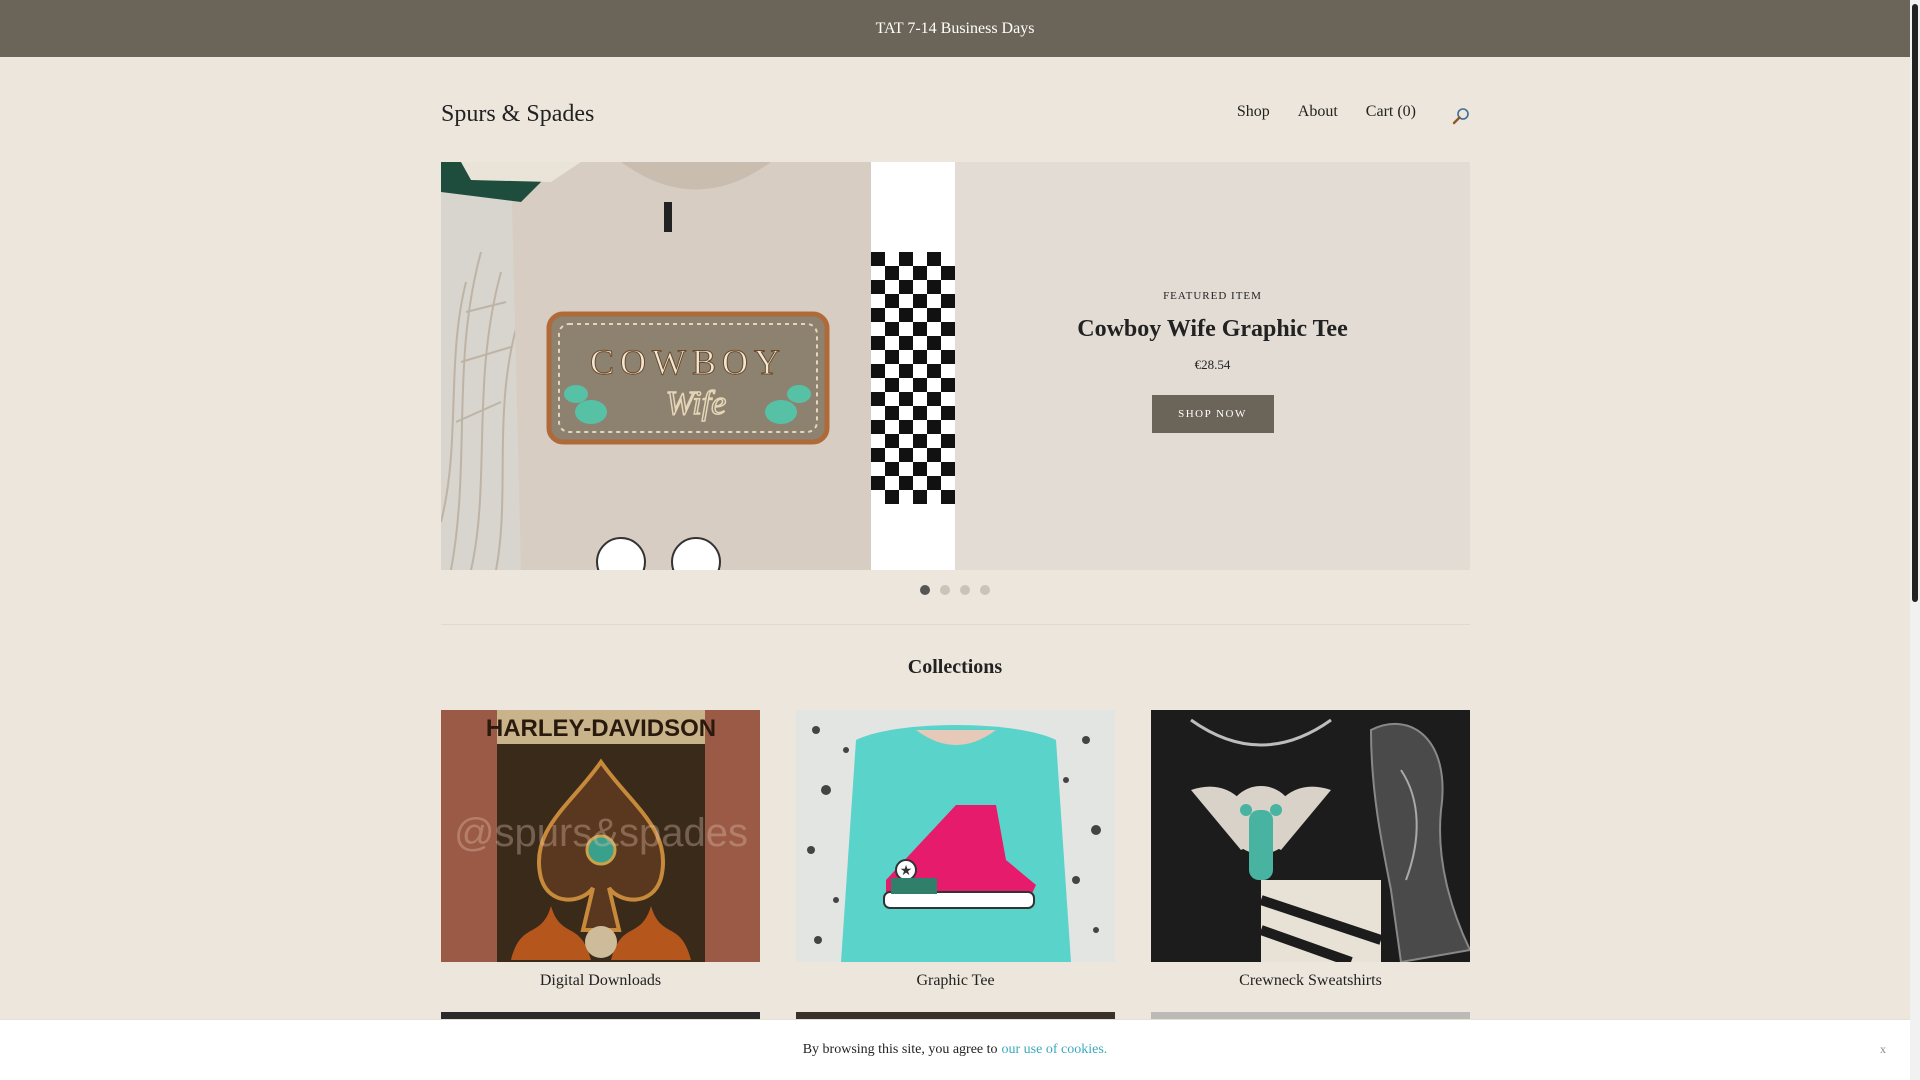 The height and width of the screenshot is (1080, 1920). Describe the element at coordinates (1253, 112) in the screenshot. I see `nav-shop-link: Shop` at that location.